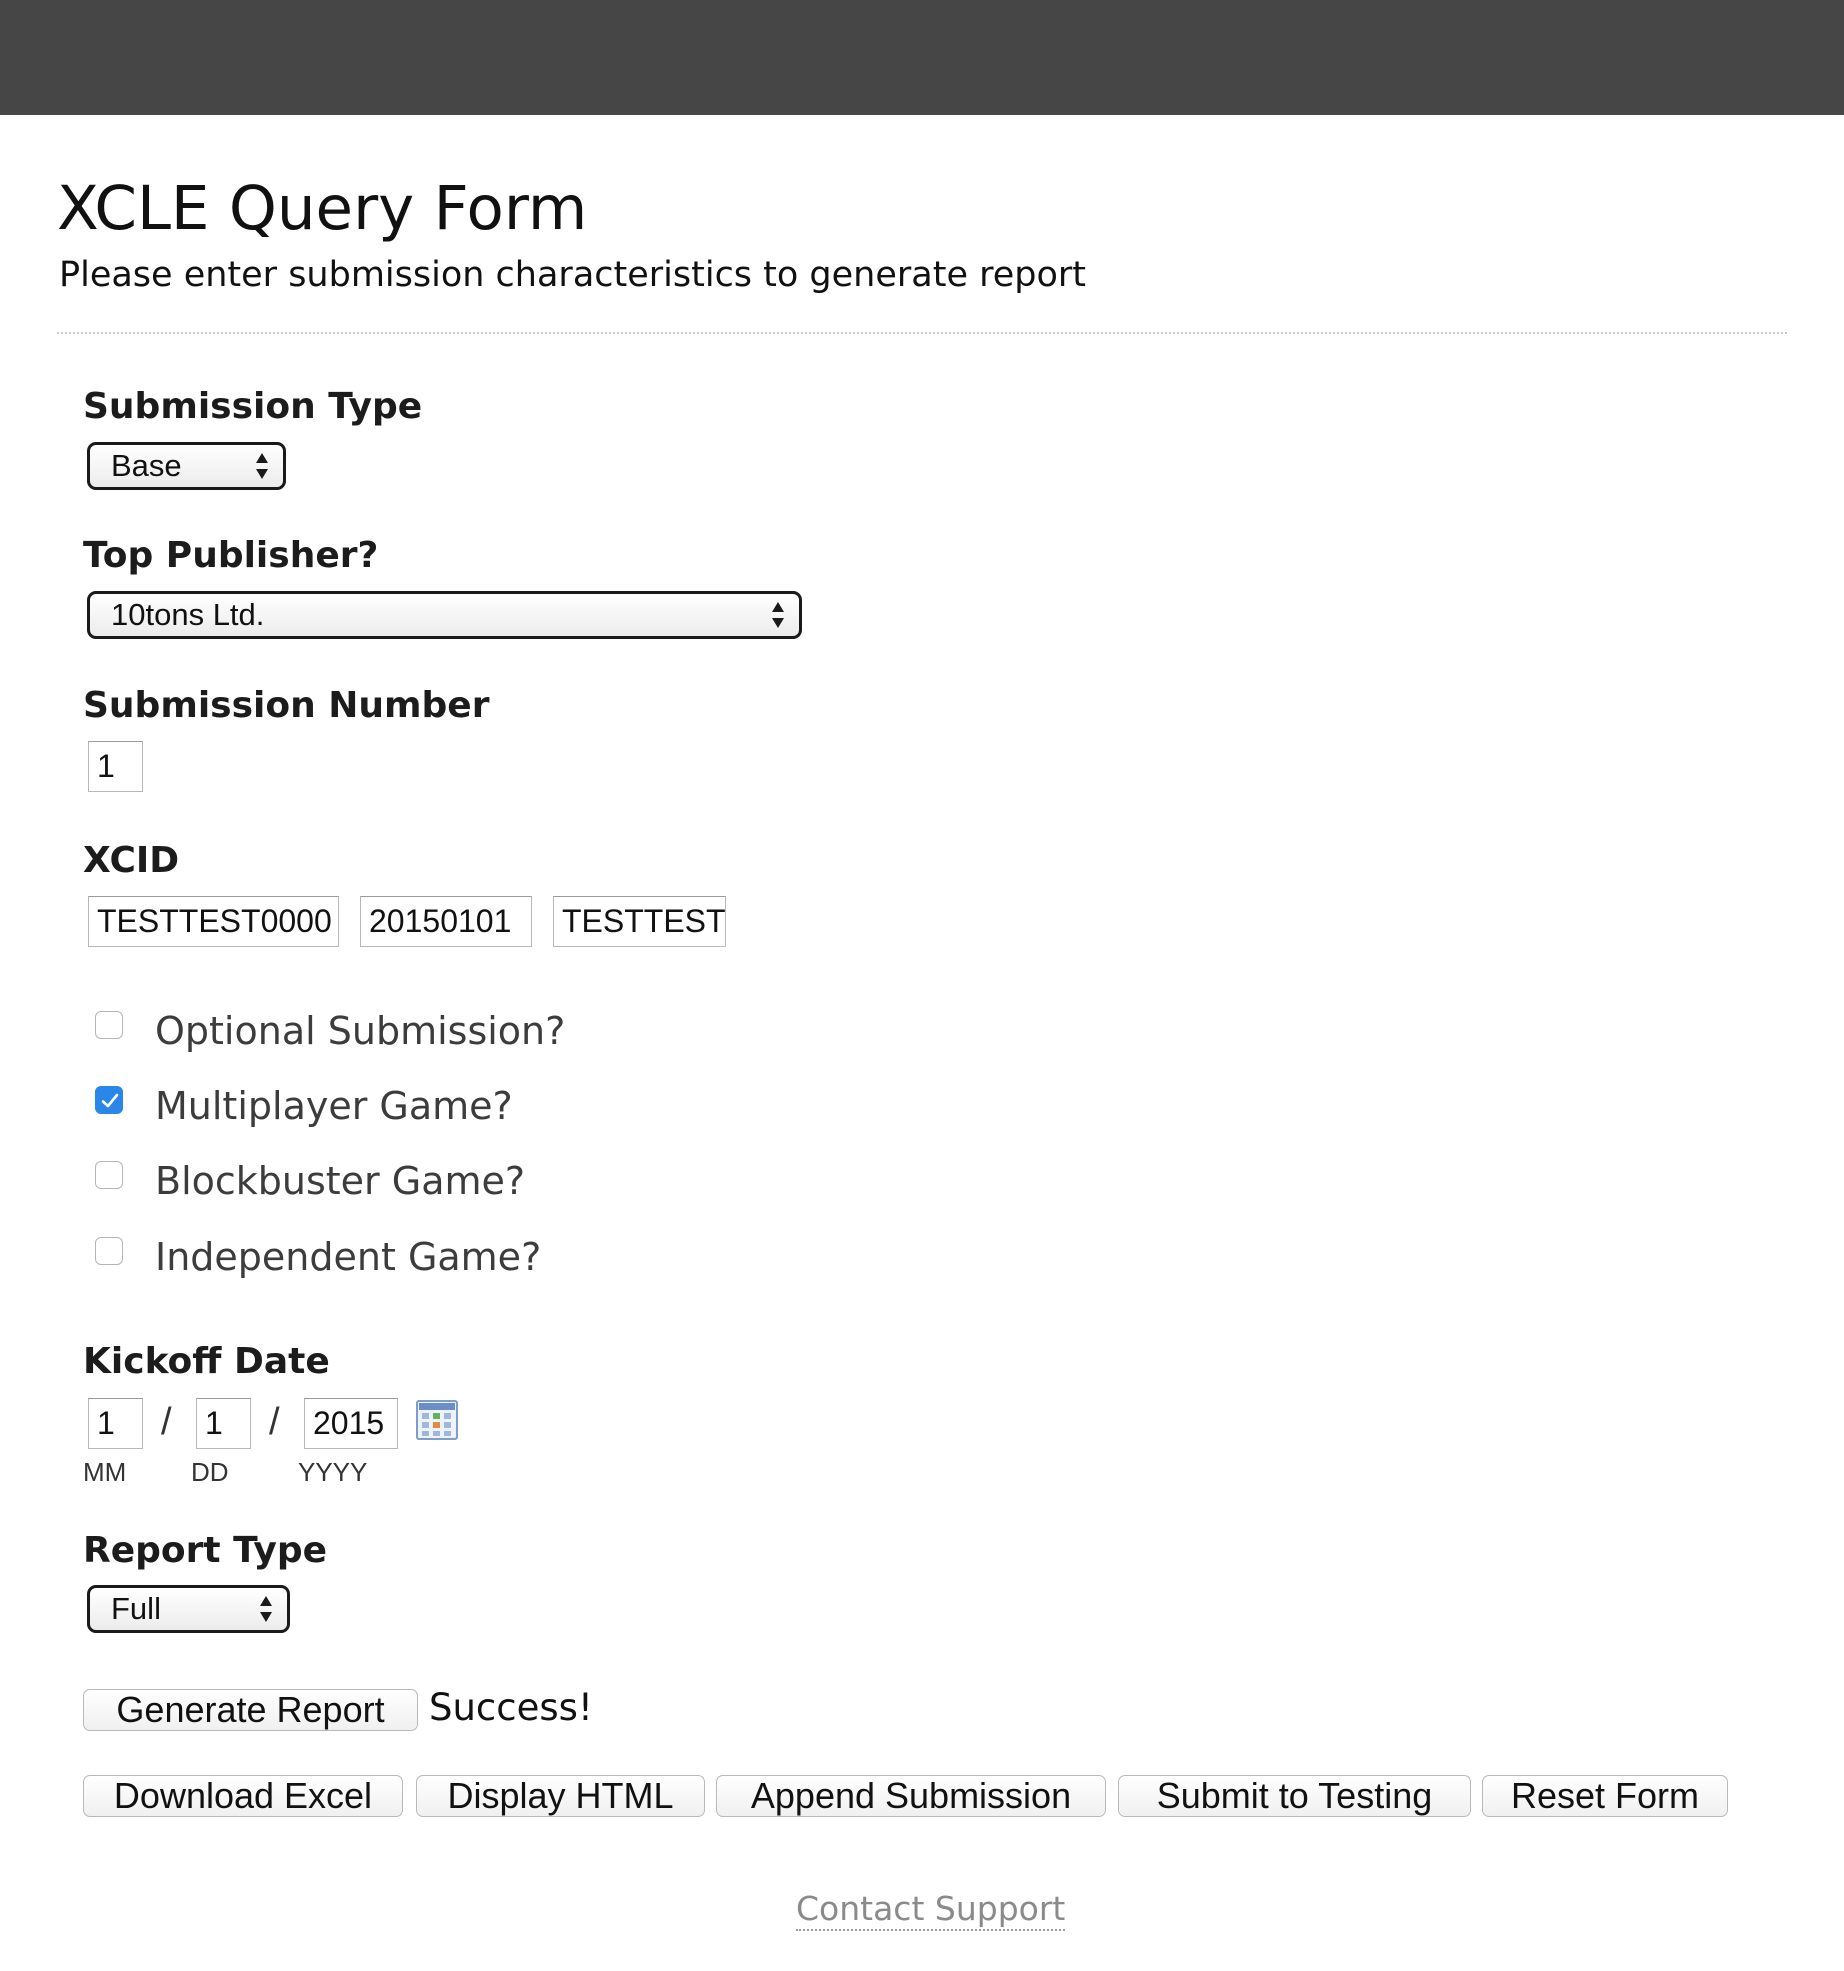 The height and width of the screenshot is (1971, 1844). What do you see at coordinates (109, 1175) in the screenshot?
I see `blockbuster-game-checkbox` at bounding box center [109, 1175].